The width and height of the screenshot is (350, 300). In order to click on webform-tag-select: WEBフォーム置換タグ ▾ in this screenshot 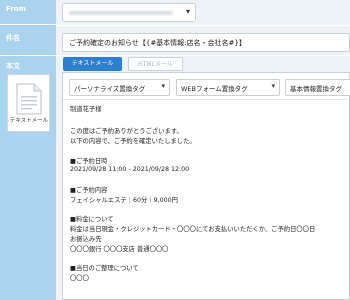, I will do `click(228, 87)`.